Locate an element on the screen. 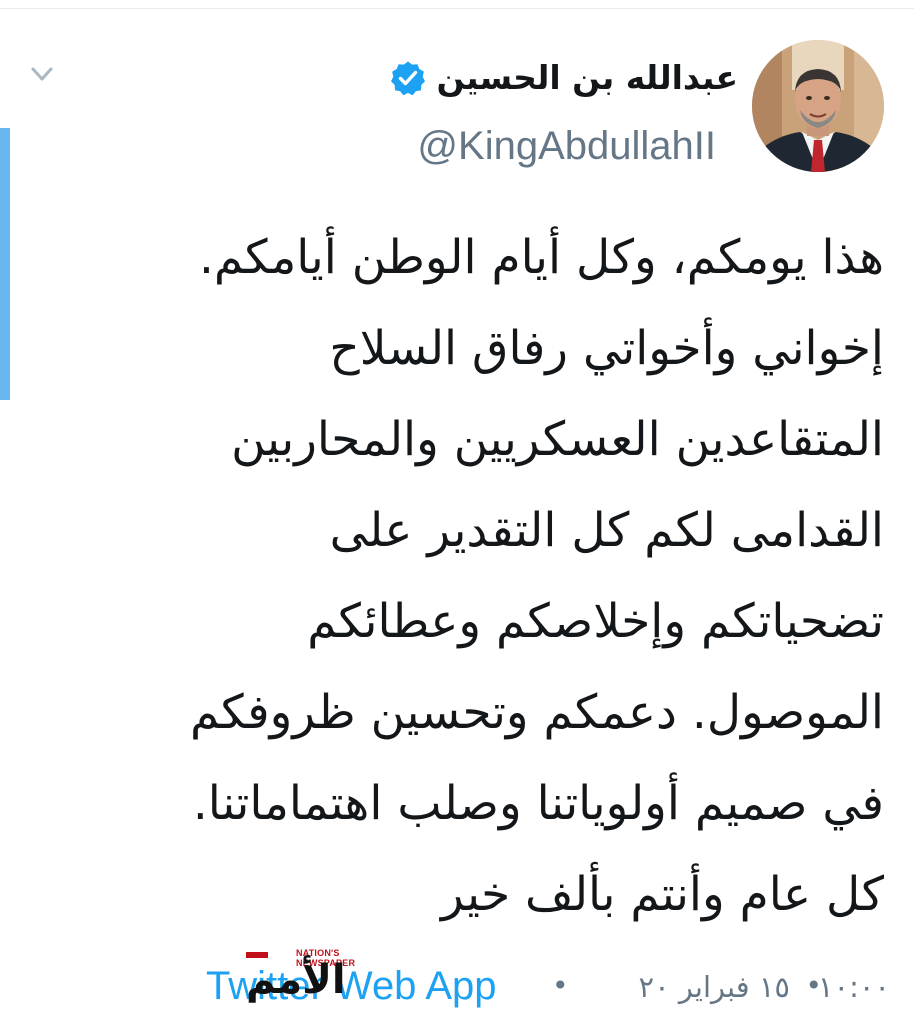 The image size is (914, 1024). top-divider is located at coordinates (457, 8).